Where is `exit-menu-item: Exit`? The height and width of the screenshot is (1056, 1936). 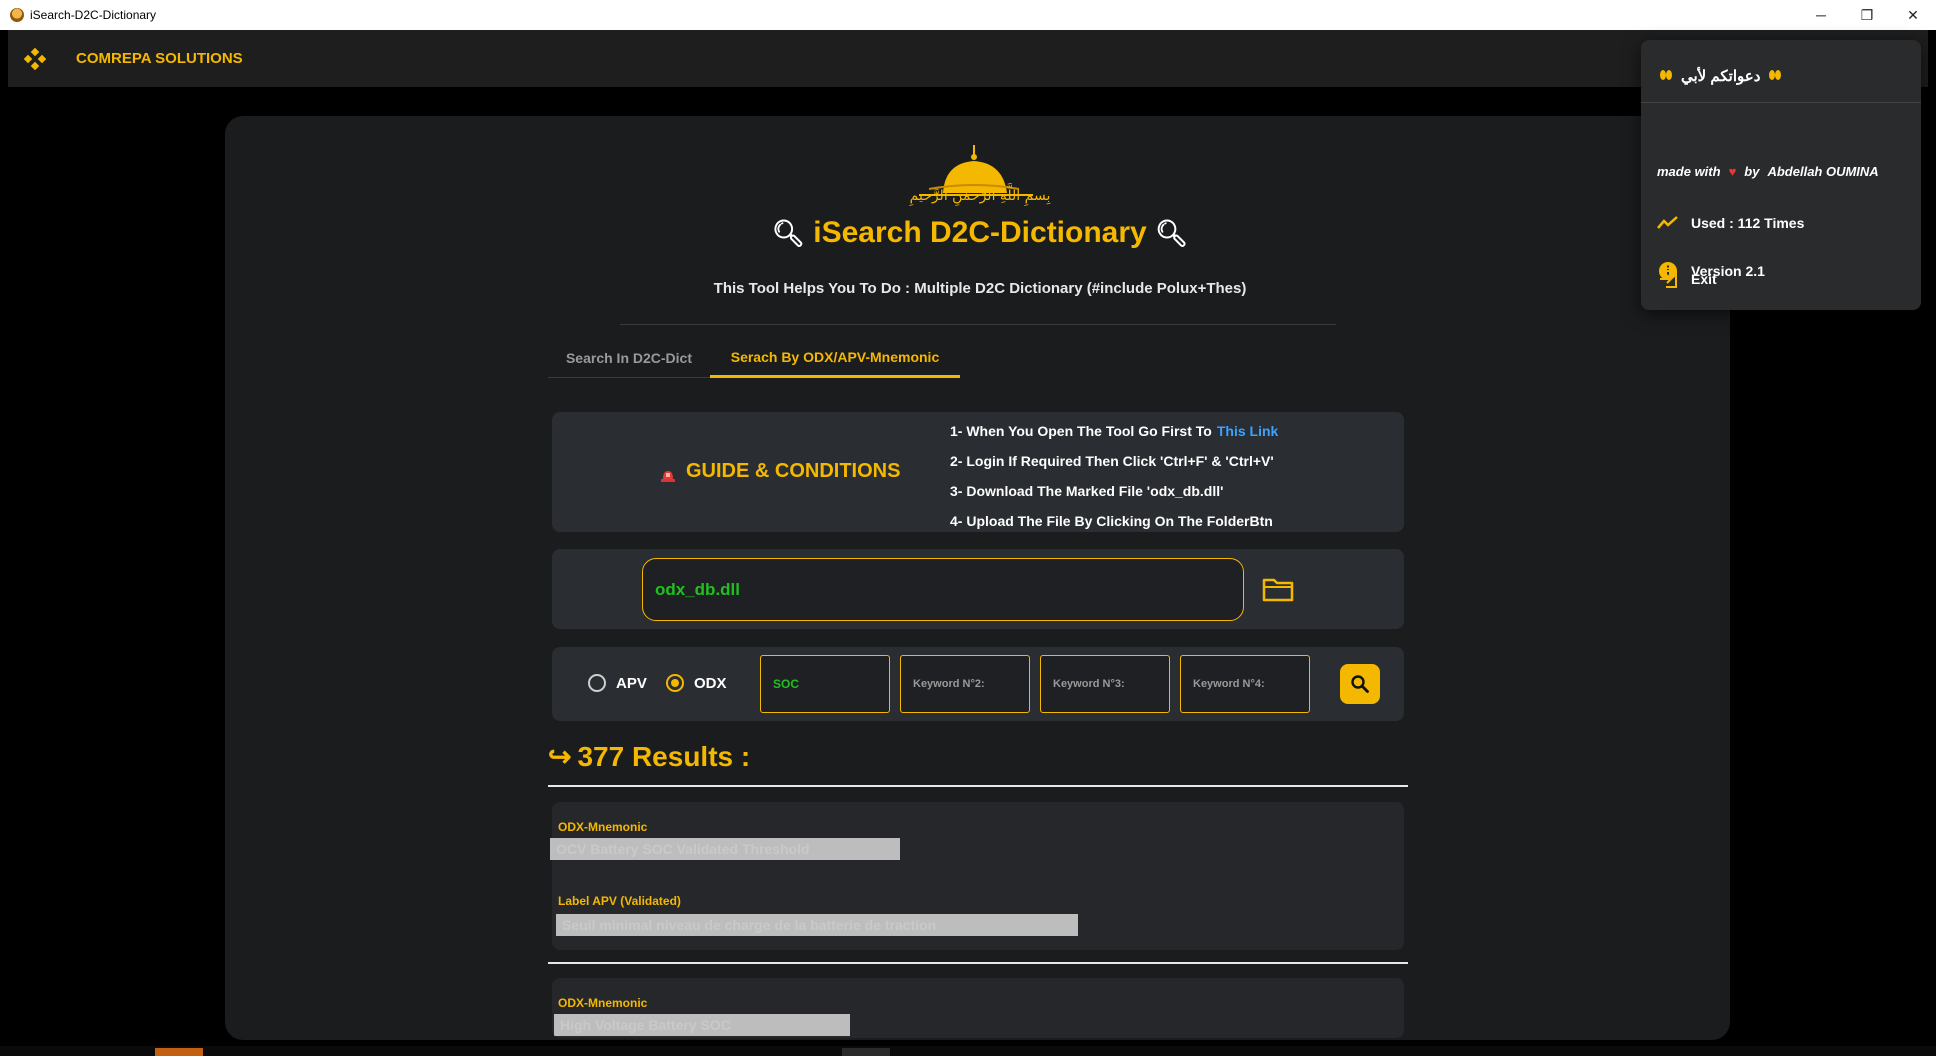
exit-menu-item: Exit is located at coordinates (1687, 279).